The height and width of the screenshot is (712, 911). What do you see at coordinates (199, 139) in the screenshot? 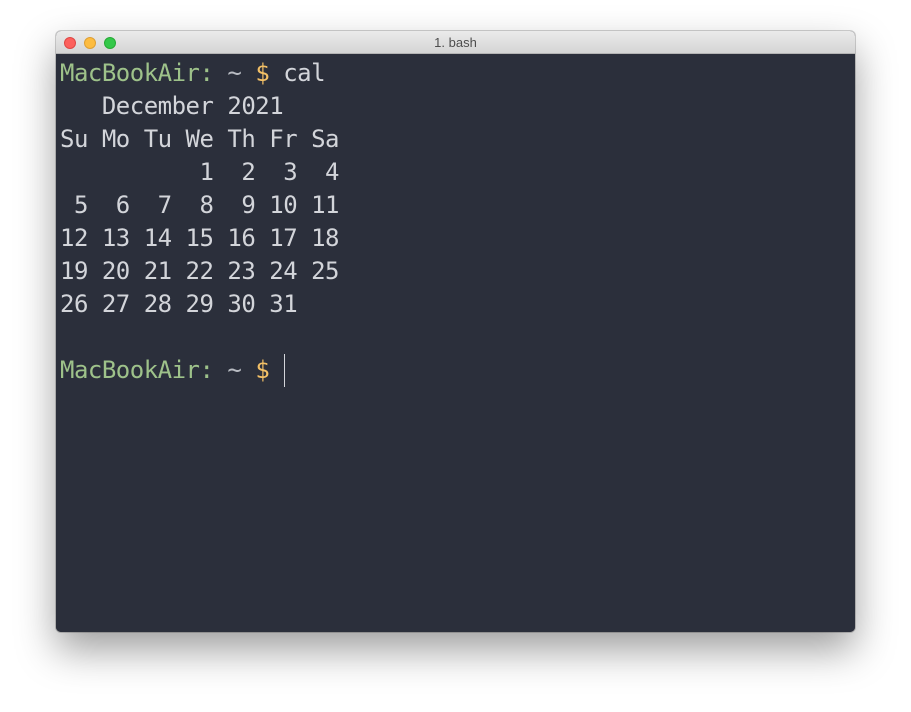
I see `calendar-weekday-header: Su Mo Tu We Th Fr Sa` at bounding box center [199, 139].